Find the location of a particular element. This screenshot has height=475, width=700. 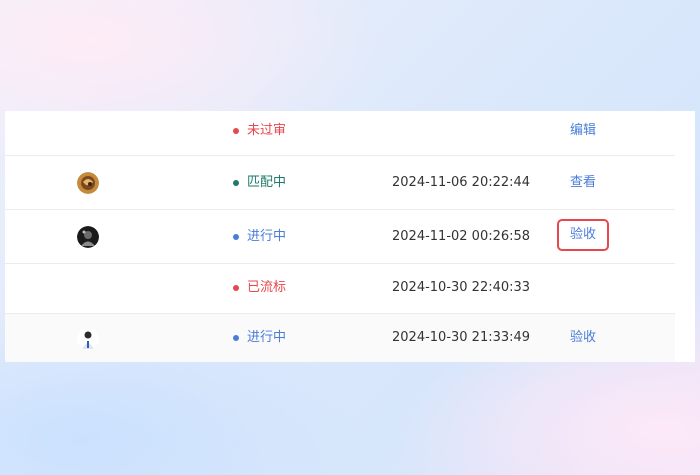

status-cell: 已流标 is located at coordinates (259, 288).